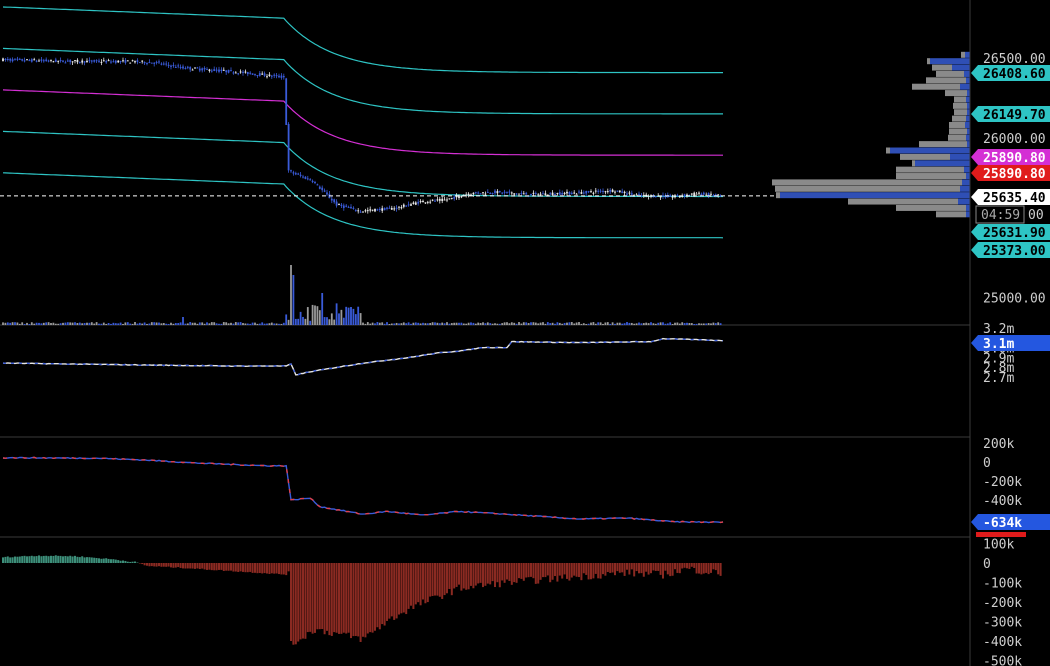 This screenshot has width=1050, height=666. What do you see at coordinates (1001, 534) in the screenshot?
I see `indicator2-secondary-tag` at bounding box center [1001, 534].